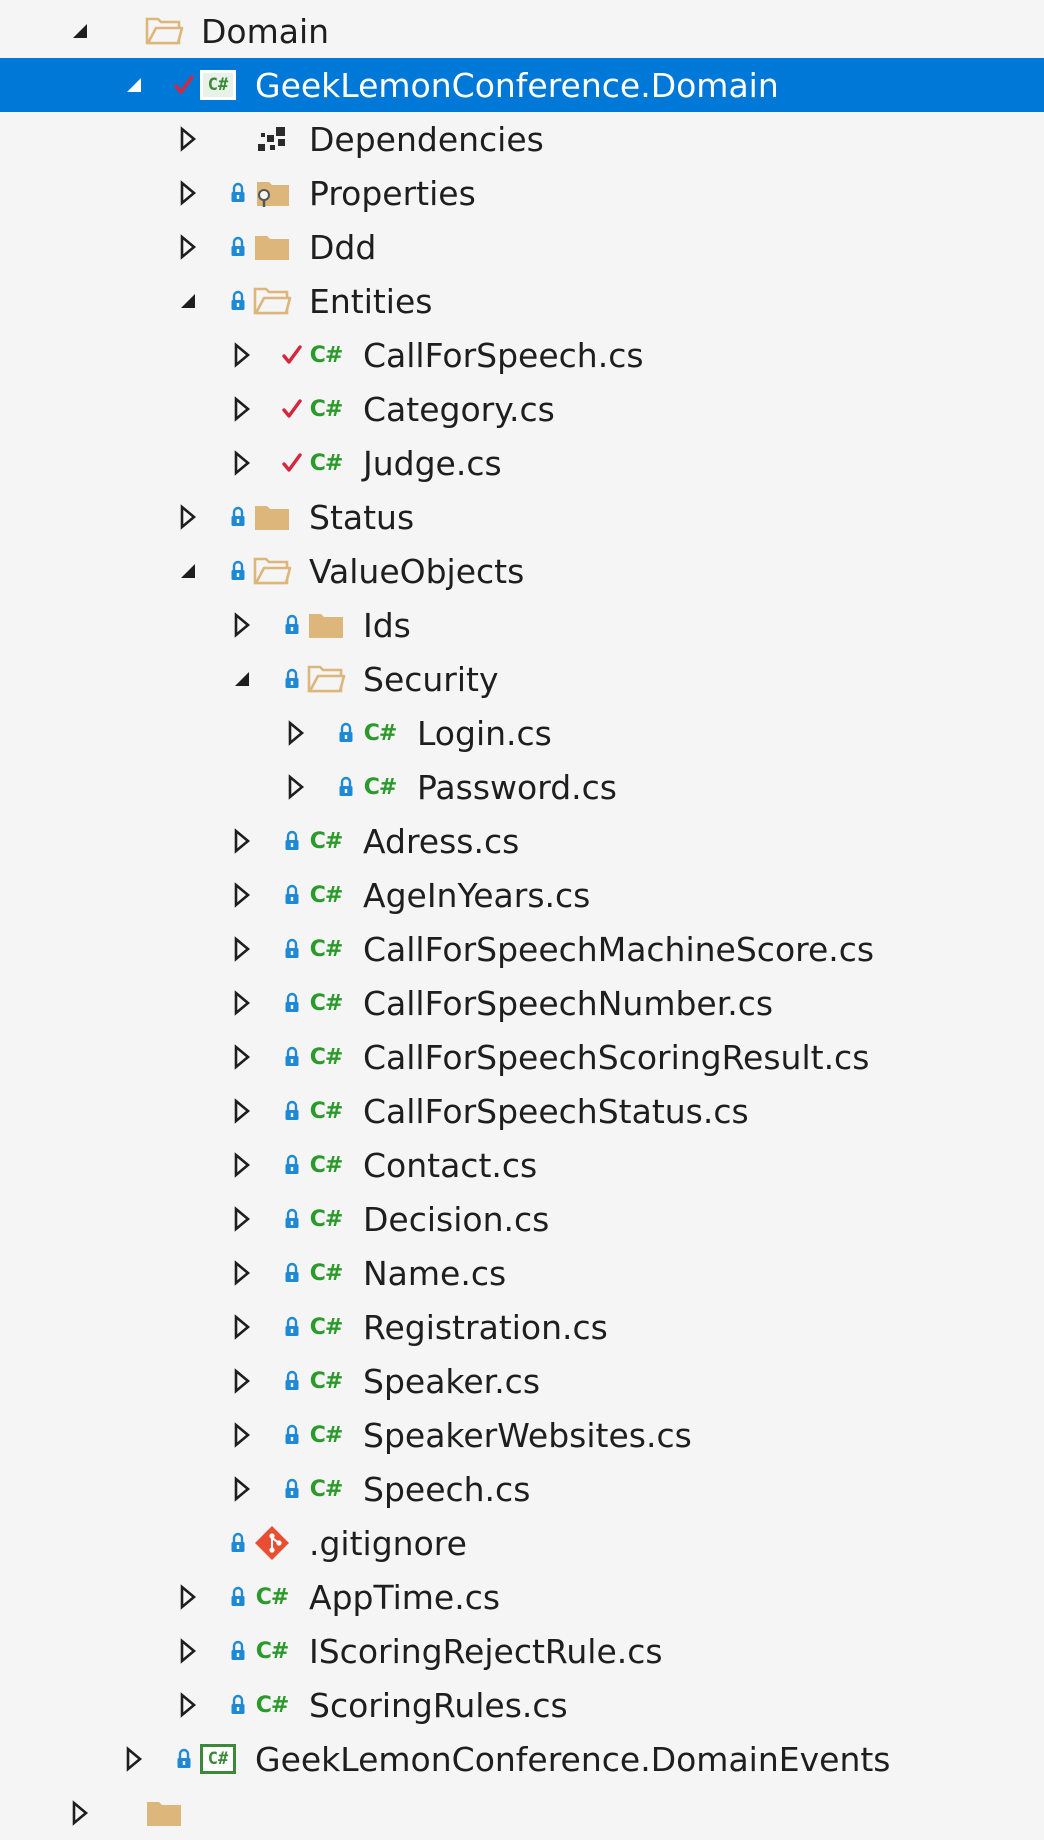 Image resolution: width=1044 pixels, height=1840 pixels. Describe the element at coordinates (522, 625) in the screenshot. I see `tree-item: Ids` at that location.